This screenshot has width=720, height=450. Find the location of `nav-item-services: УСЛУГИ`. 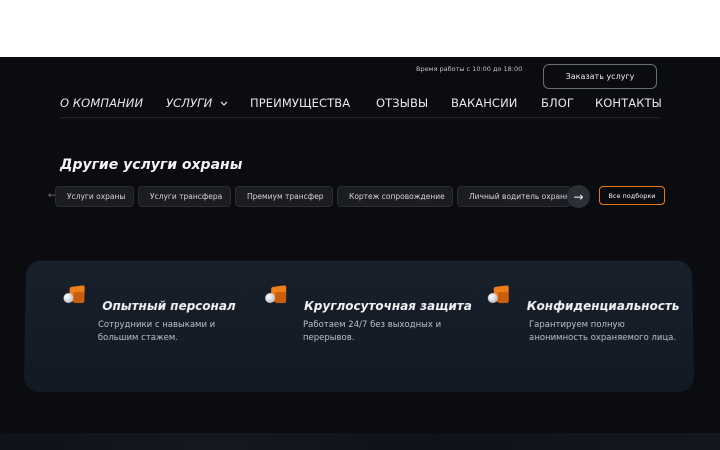

nav-item-services: УСЛУГИ is located at coordinates (197, 103).